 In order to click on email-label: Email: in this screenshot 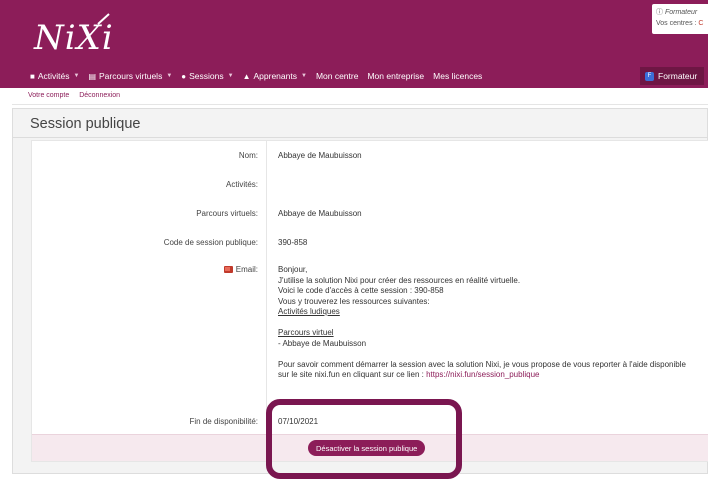, I will do `click(246, 269)`.